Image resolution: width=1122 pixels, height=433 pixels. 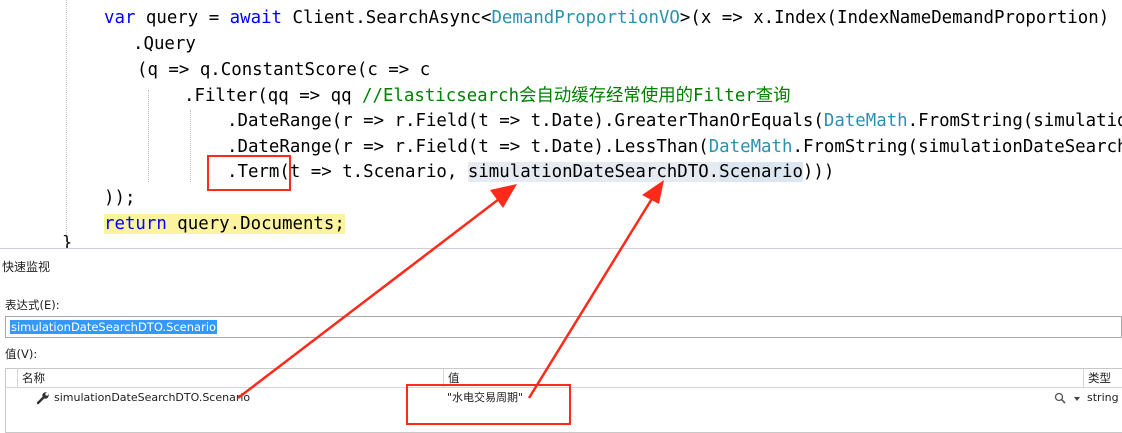 I want to click on column-header-name: 名称, so click(x=230, y=378).